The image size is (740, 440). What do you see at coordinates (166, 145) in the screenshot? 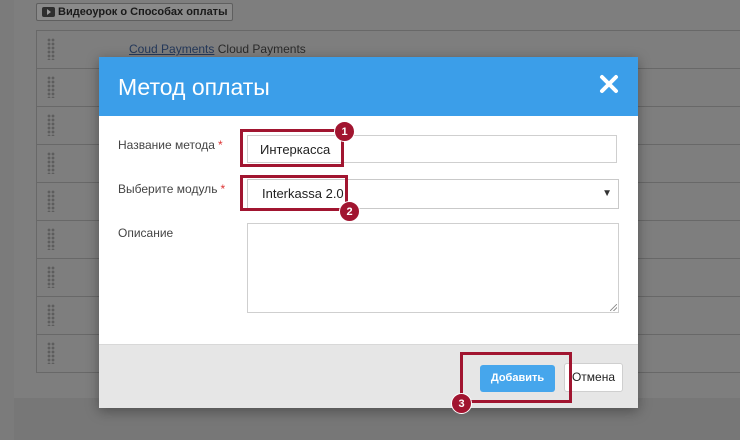
I see `method-name-label-text: Название метода` at bounding box center [166, 145].